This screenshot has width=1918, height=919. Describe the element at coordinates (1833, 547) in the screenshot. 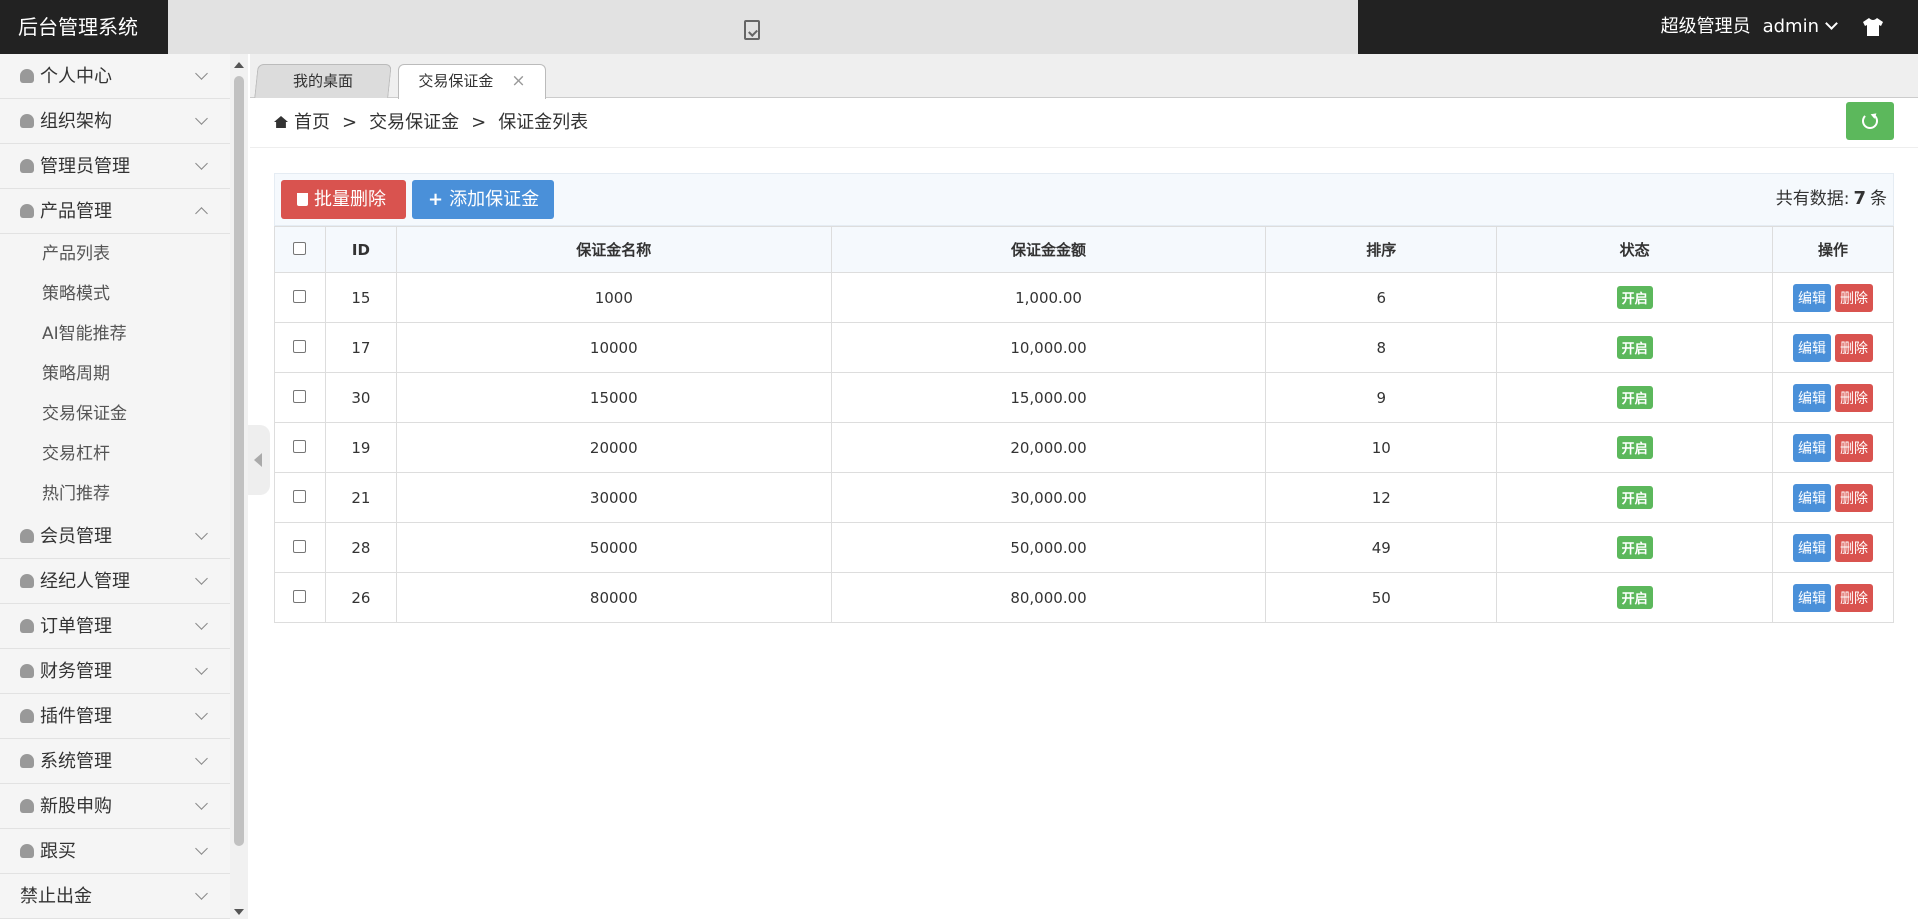

I see `cell-actions: 编辑 删除` at that location.